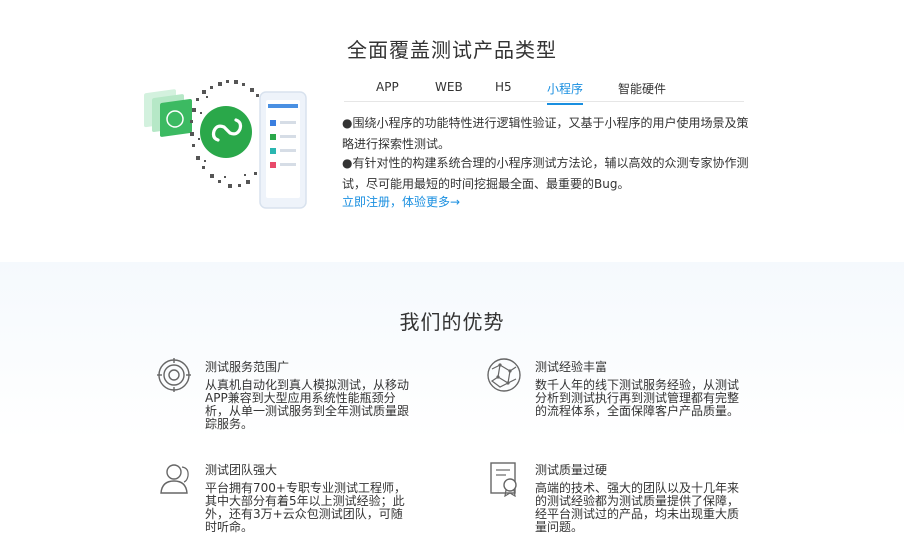  I want to click on tab-web: WEB, so click(449, 87).